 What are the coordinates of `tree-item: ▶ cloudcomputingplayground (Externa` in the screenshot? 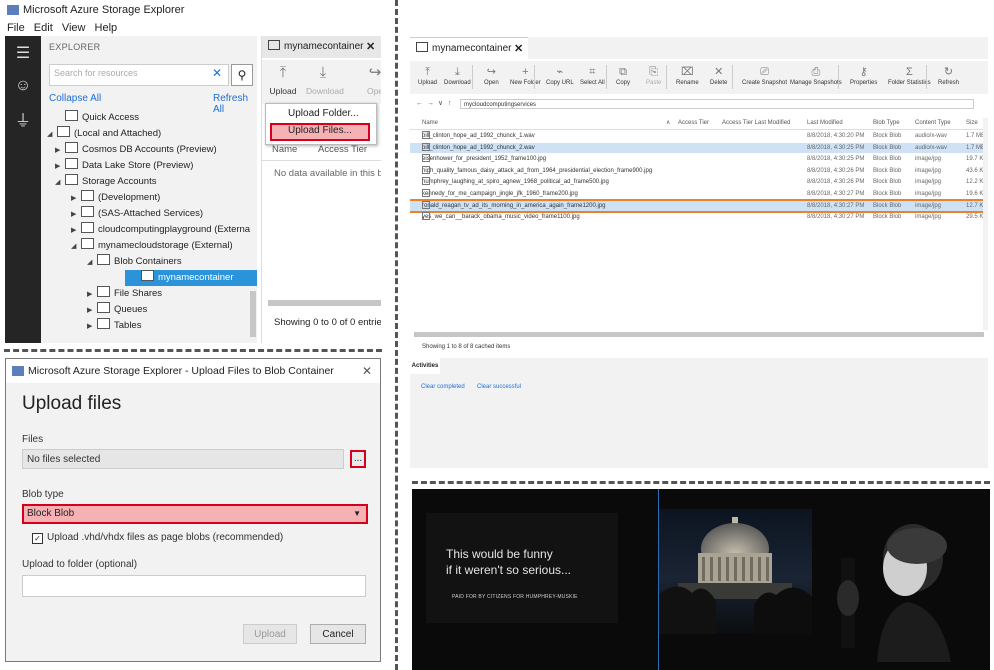 It's located at (160, 230).